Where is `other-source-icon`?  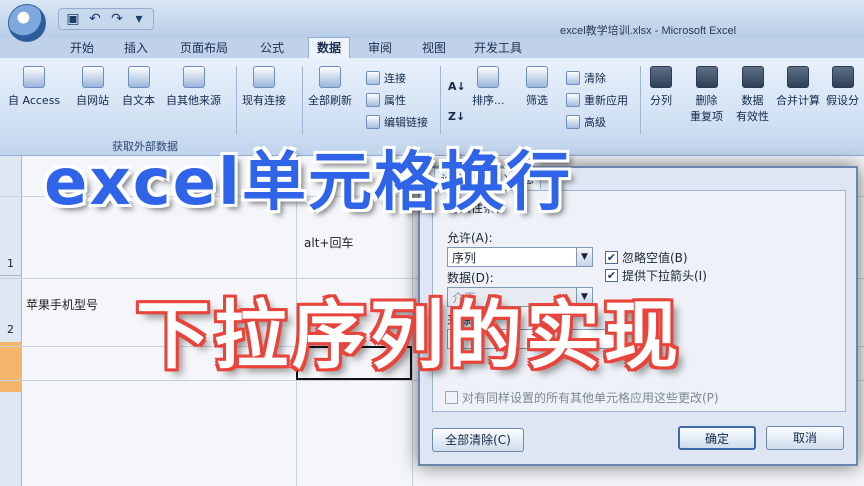 other-source-icon is located at coordinates (193, 77).